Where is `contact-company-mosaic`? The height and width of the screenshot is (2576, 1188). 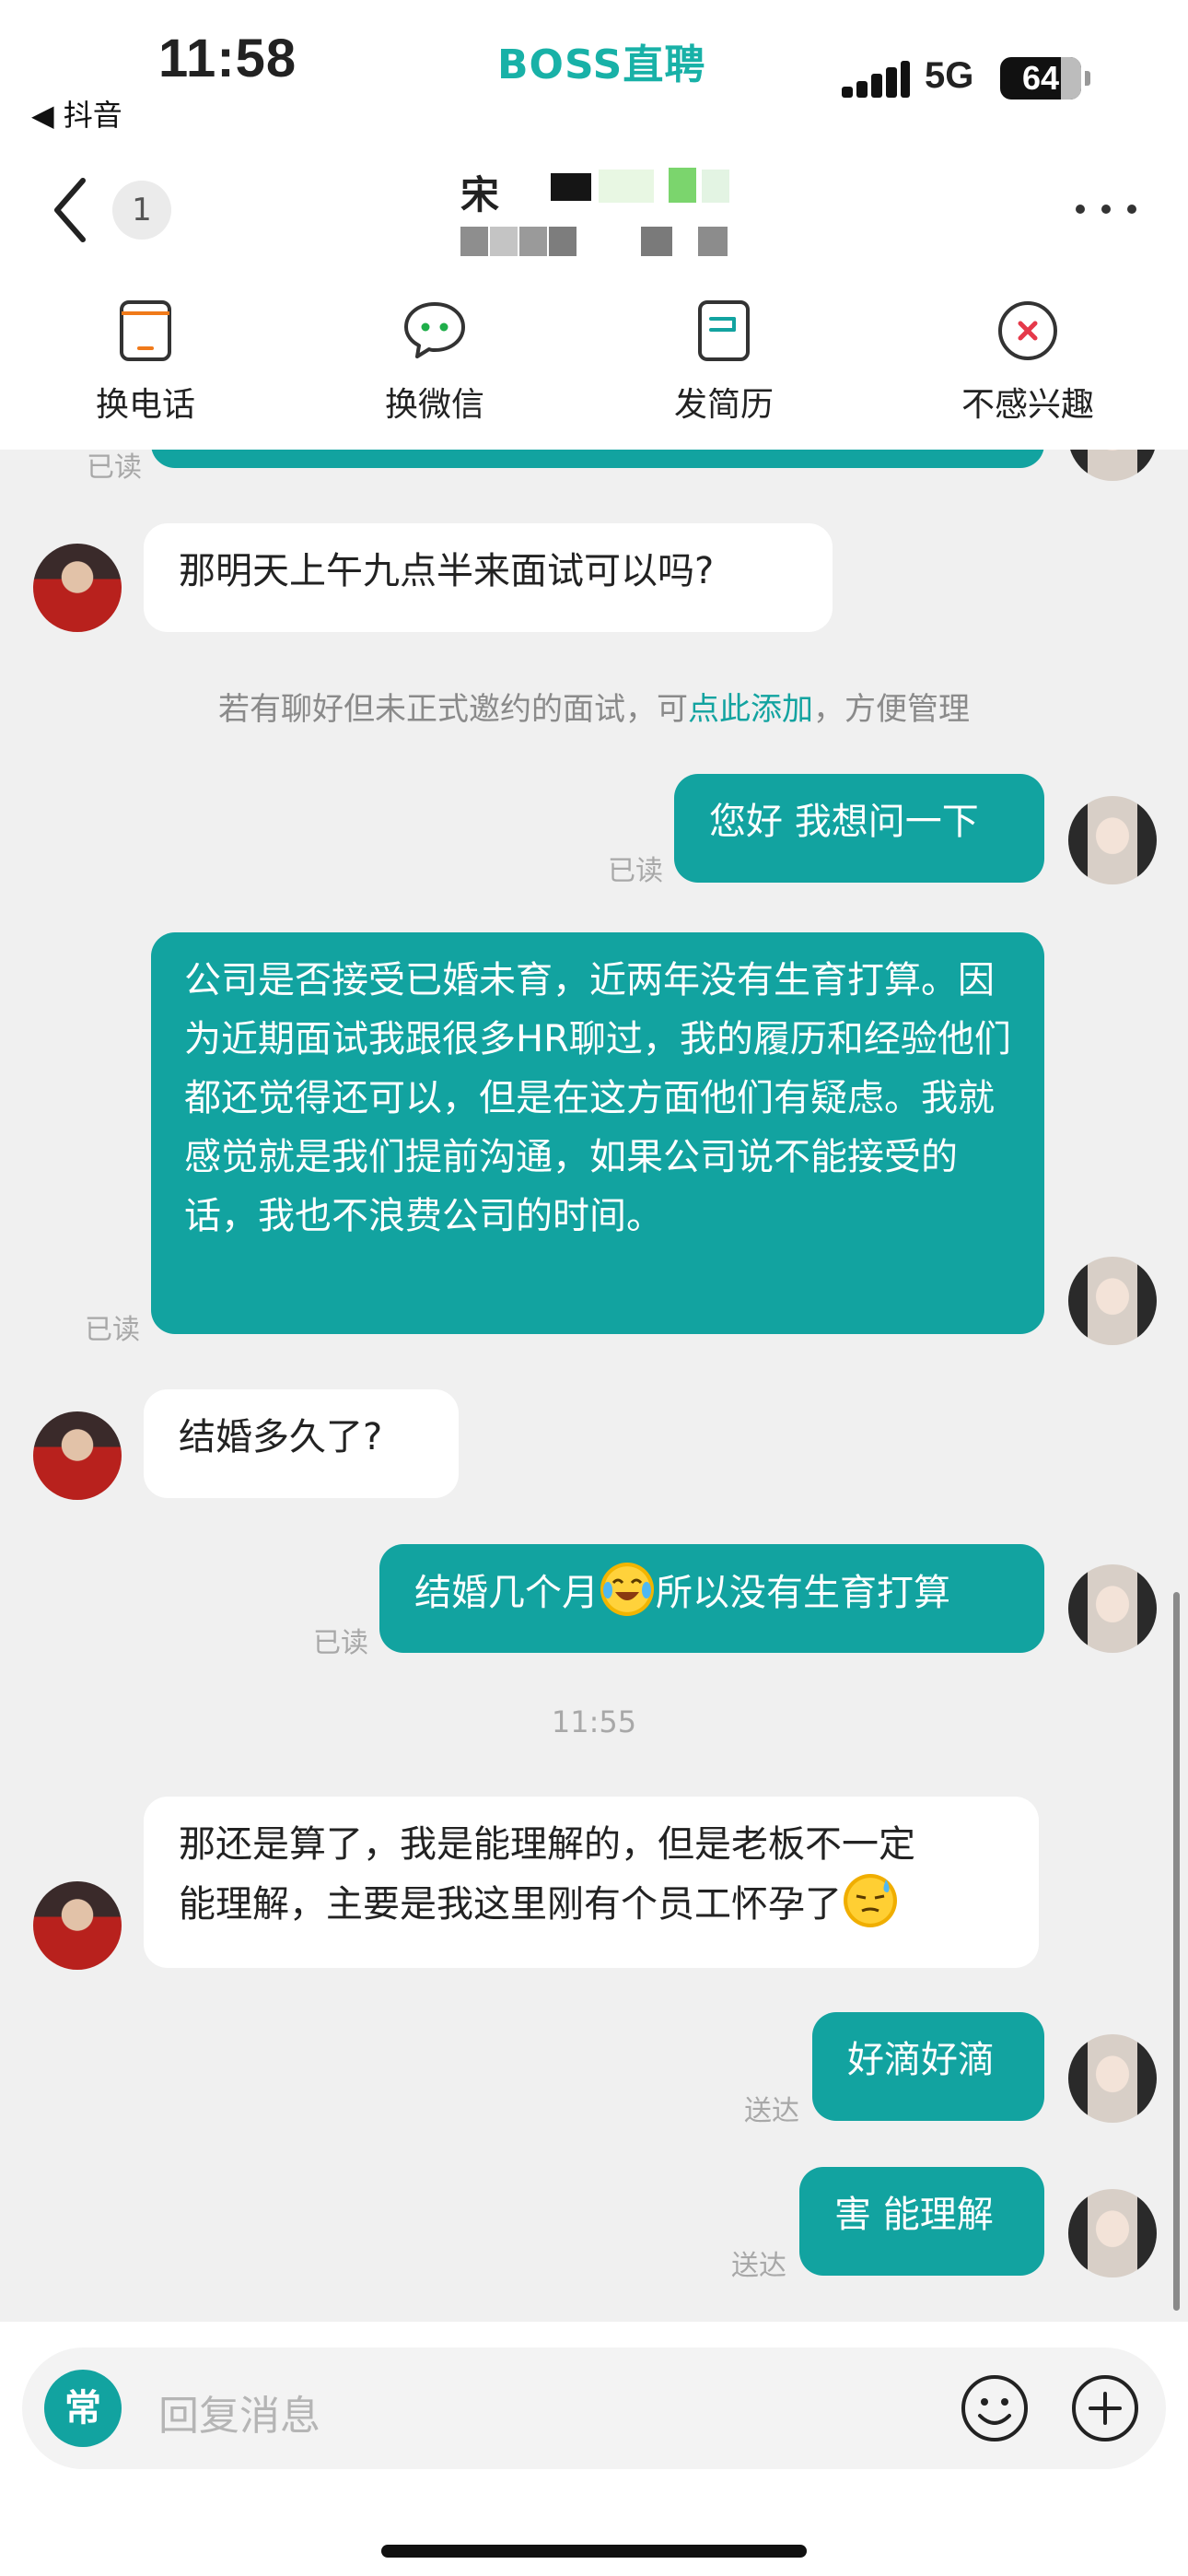
contact-company-mosaic is located at coordinates (598, 241).